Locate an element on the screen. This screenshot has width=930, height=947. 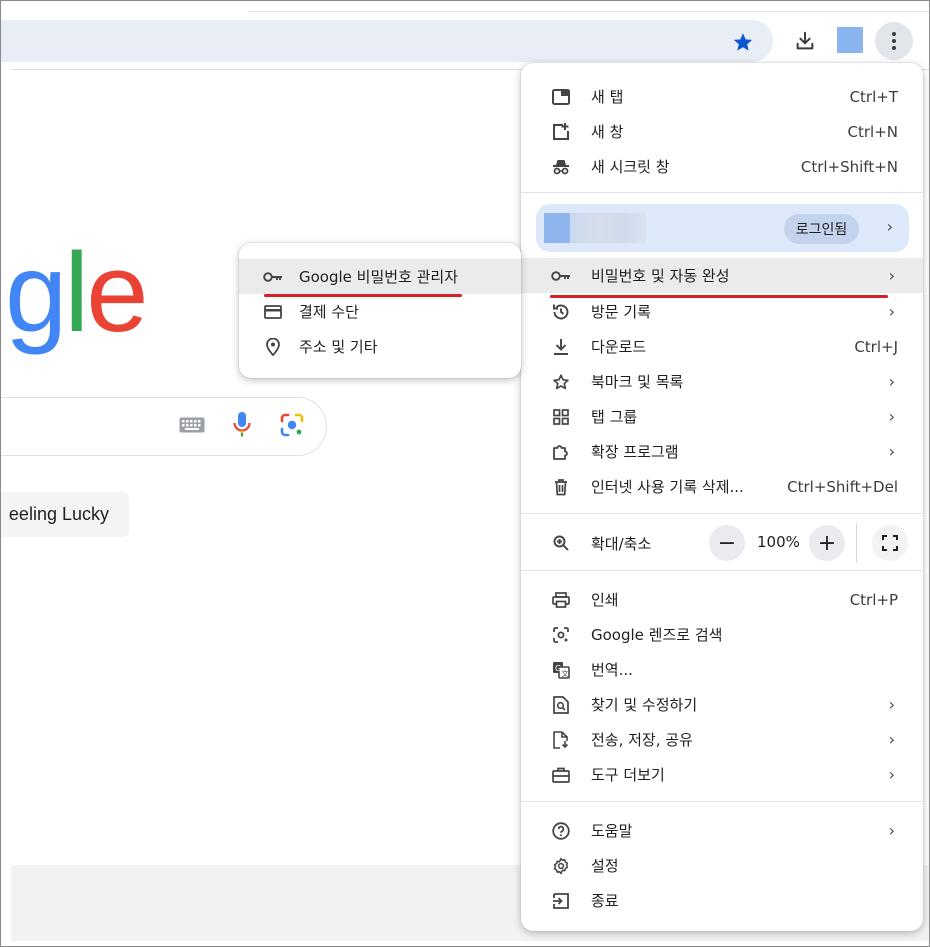
menu-item-label: 설정 is located at coordinates (605, 866).